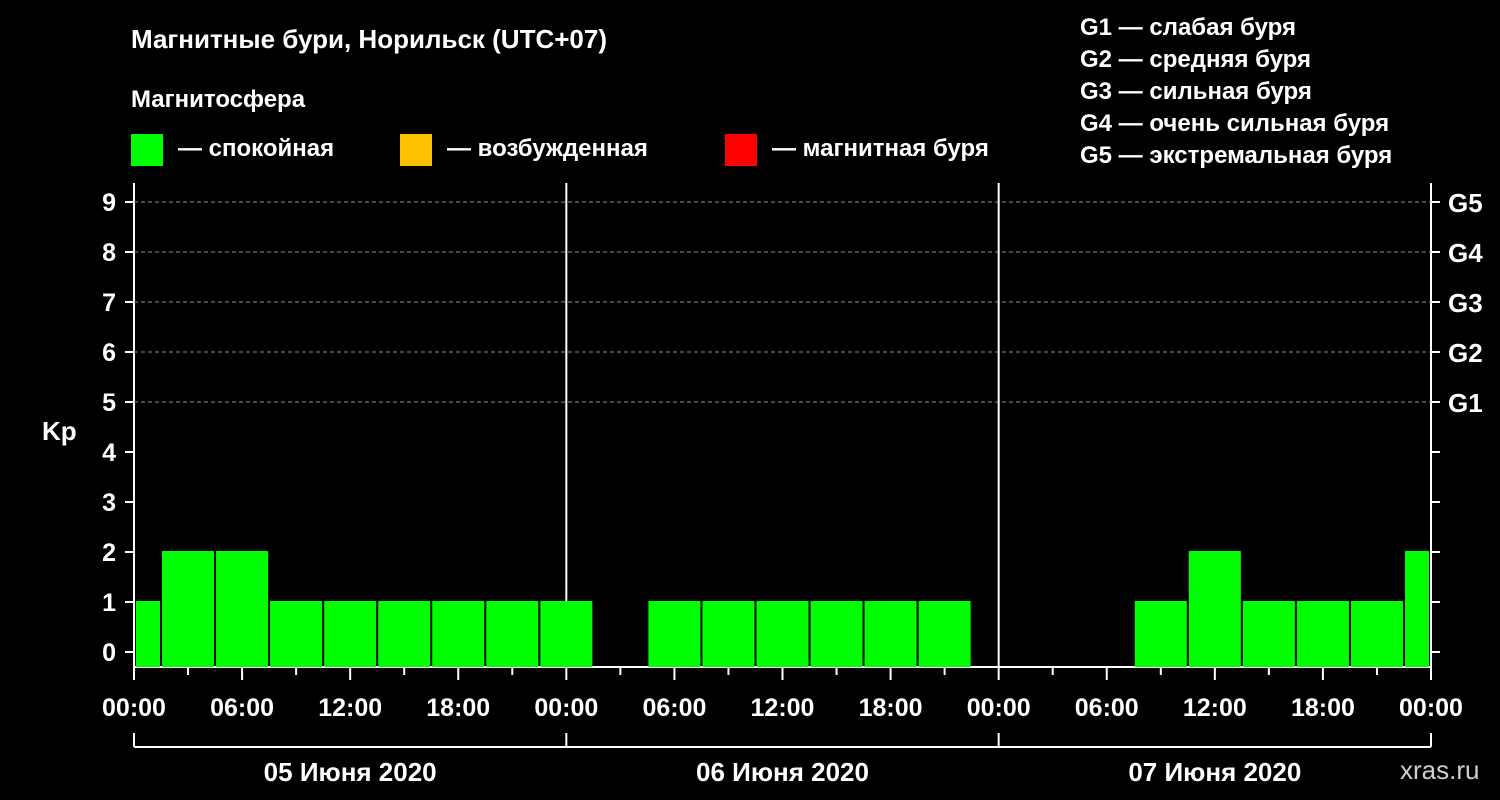 Image resolution: width=1500 pixels, height=800 pixels. Describe the element at coordinates (1465, 253) in the screenshot. I see `storm-scale-label: G4` at that location.